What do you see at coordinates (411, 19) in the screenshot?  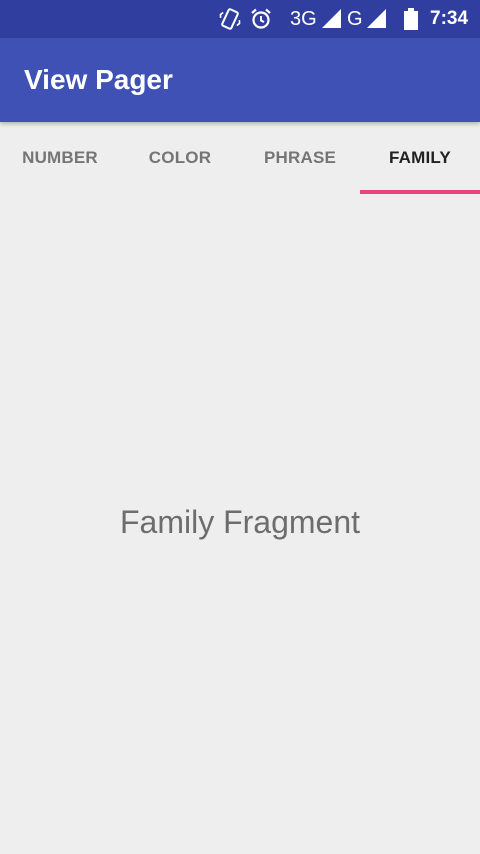 I see `battery-icon` at bounding box center [411, 19].